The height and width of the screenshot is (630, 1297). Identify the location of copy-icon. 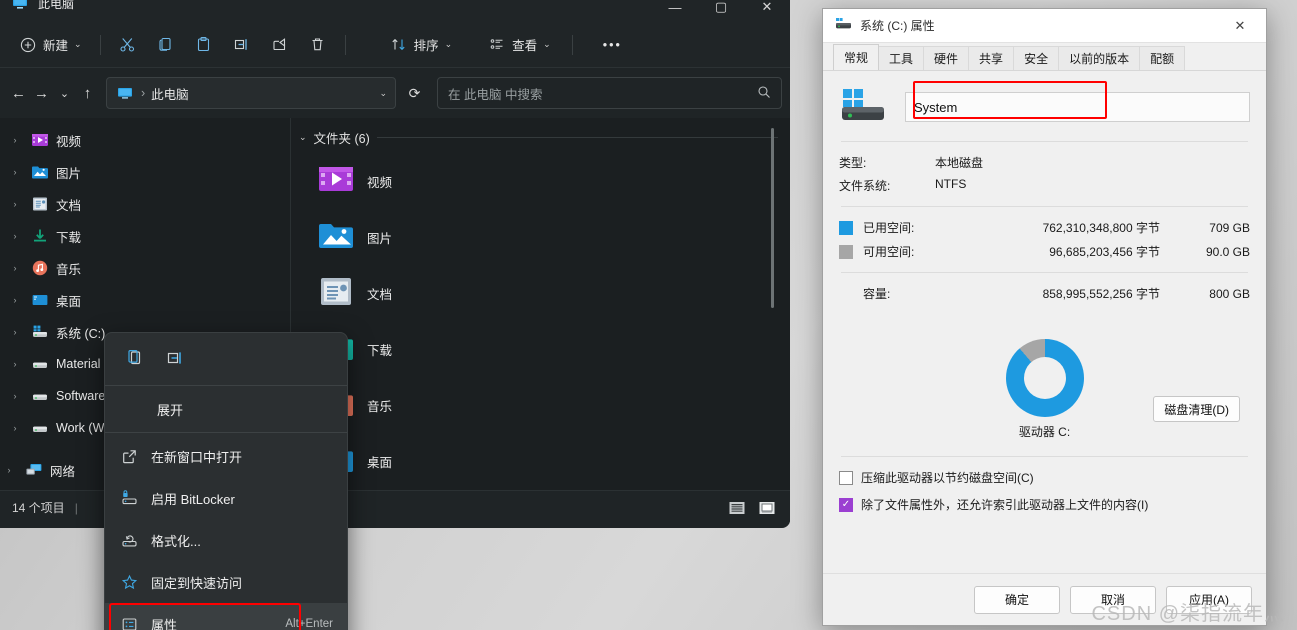
(135, 358).